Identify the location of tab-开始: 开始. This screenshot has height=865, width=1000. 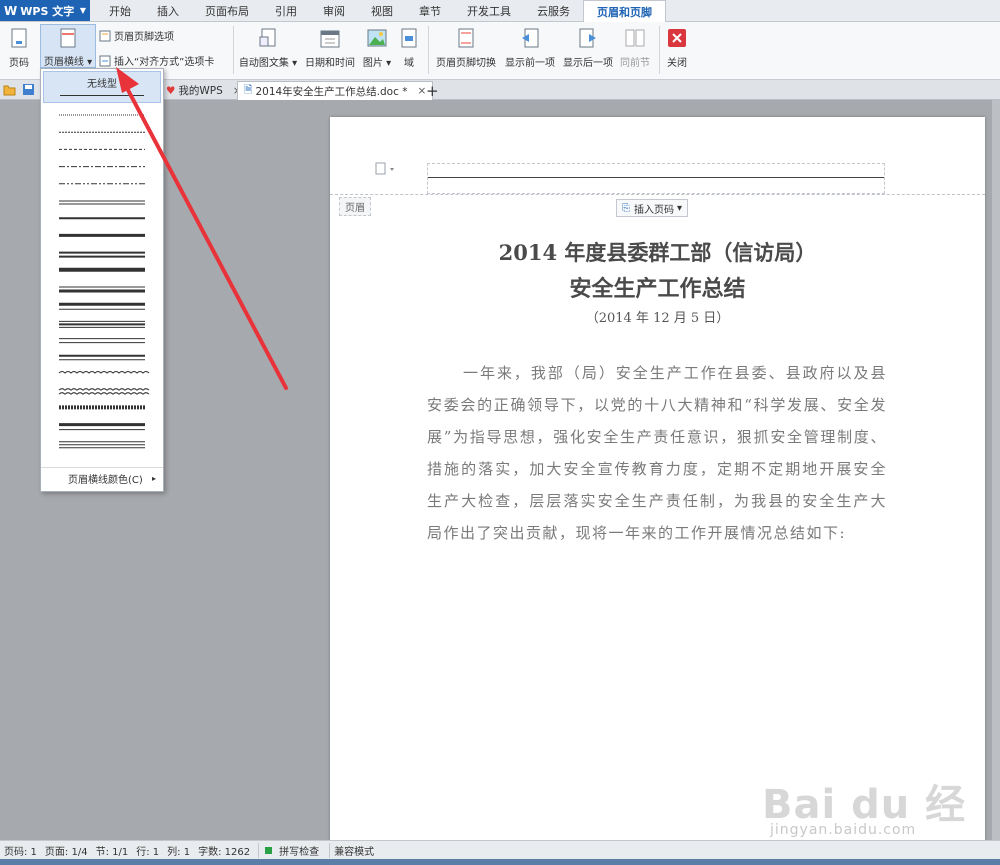
(120, 10).